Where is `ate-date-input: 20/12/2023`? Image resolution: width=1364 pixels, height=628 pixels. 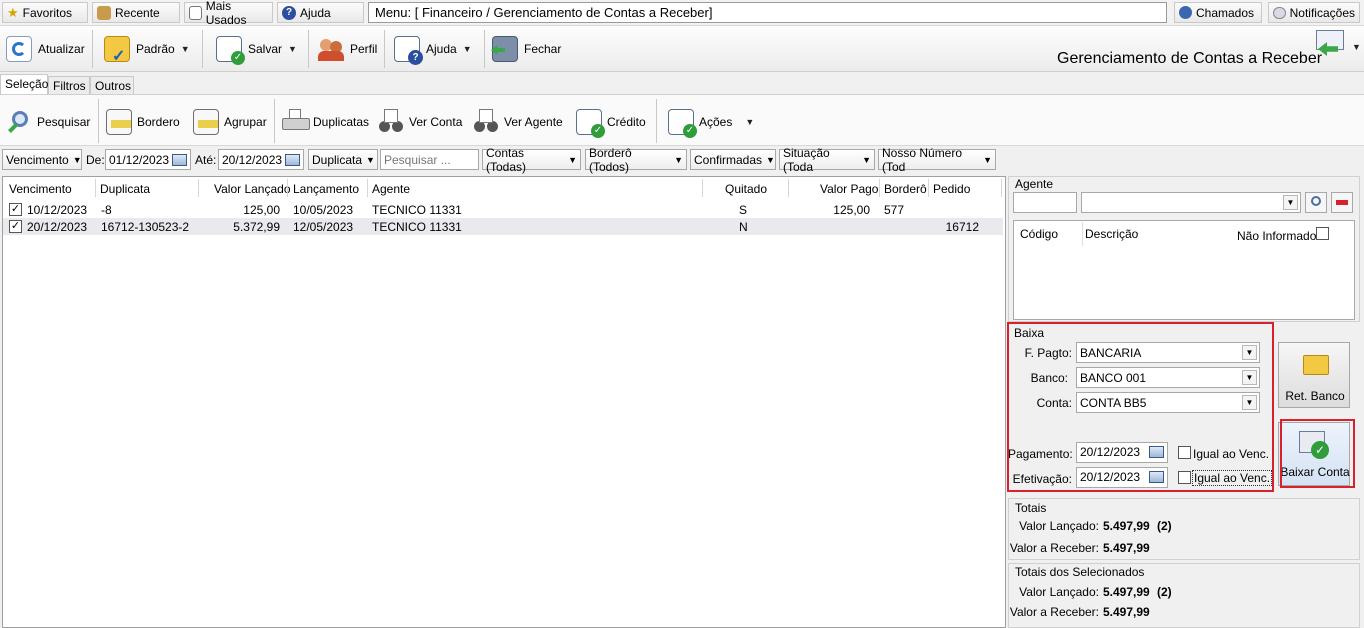
ate-date-input: 20/12/2023 is located at coordinates (261, 159).